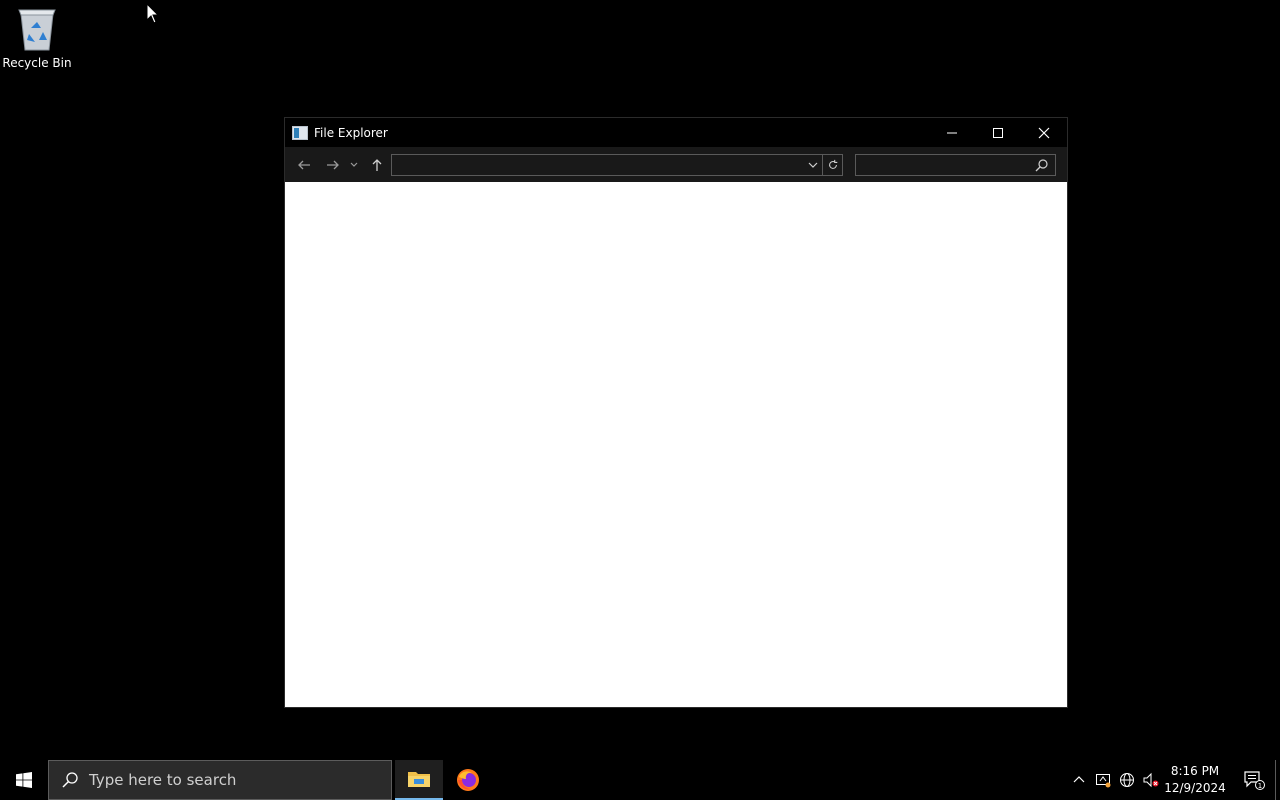 Image resolution: width=1280 pixels, height=800 pixels. I want to click on close-icon, so click(1044, 132).